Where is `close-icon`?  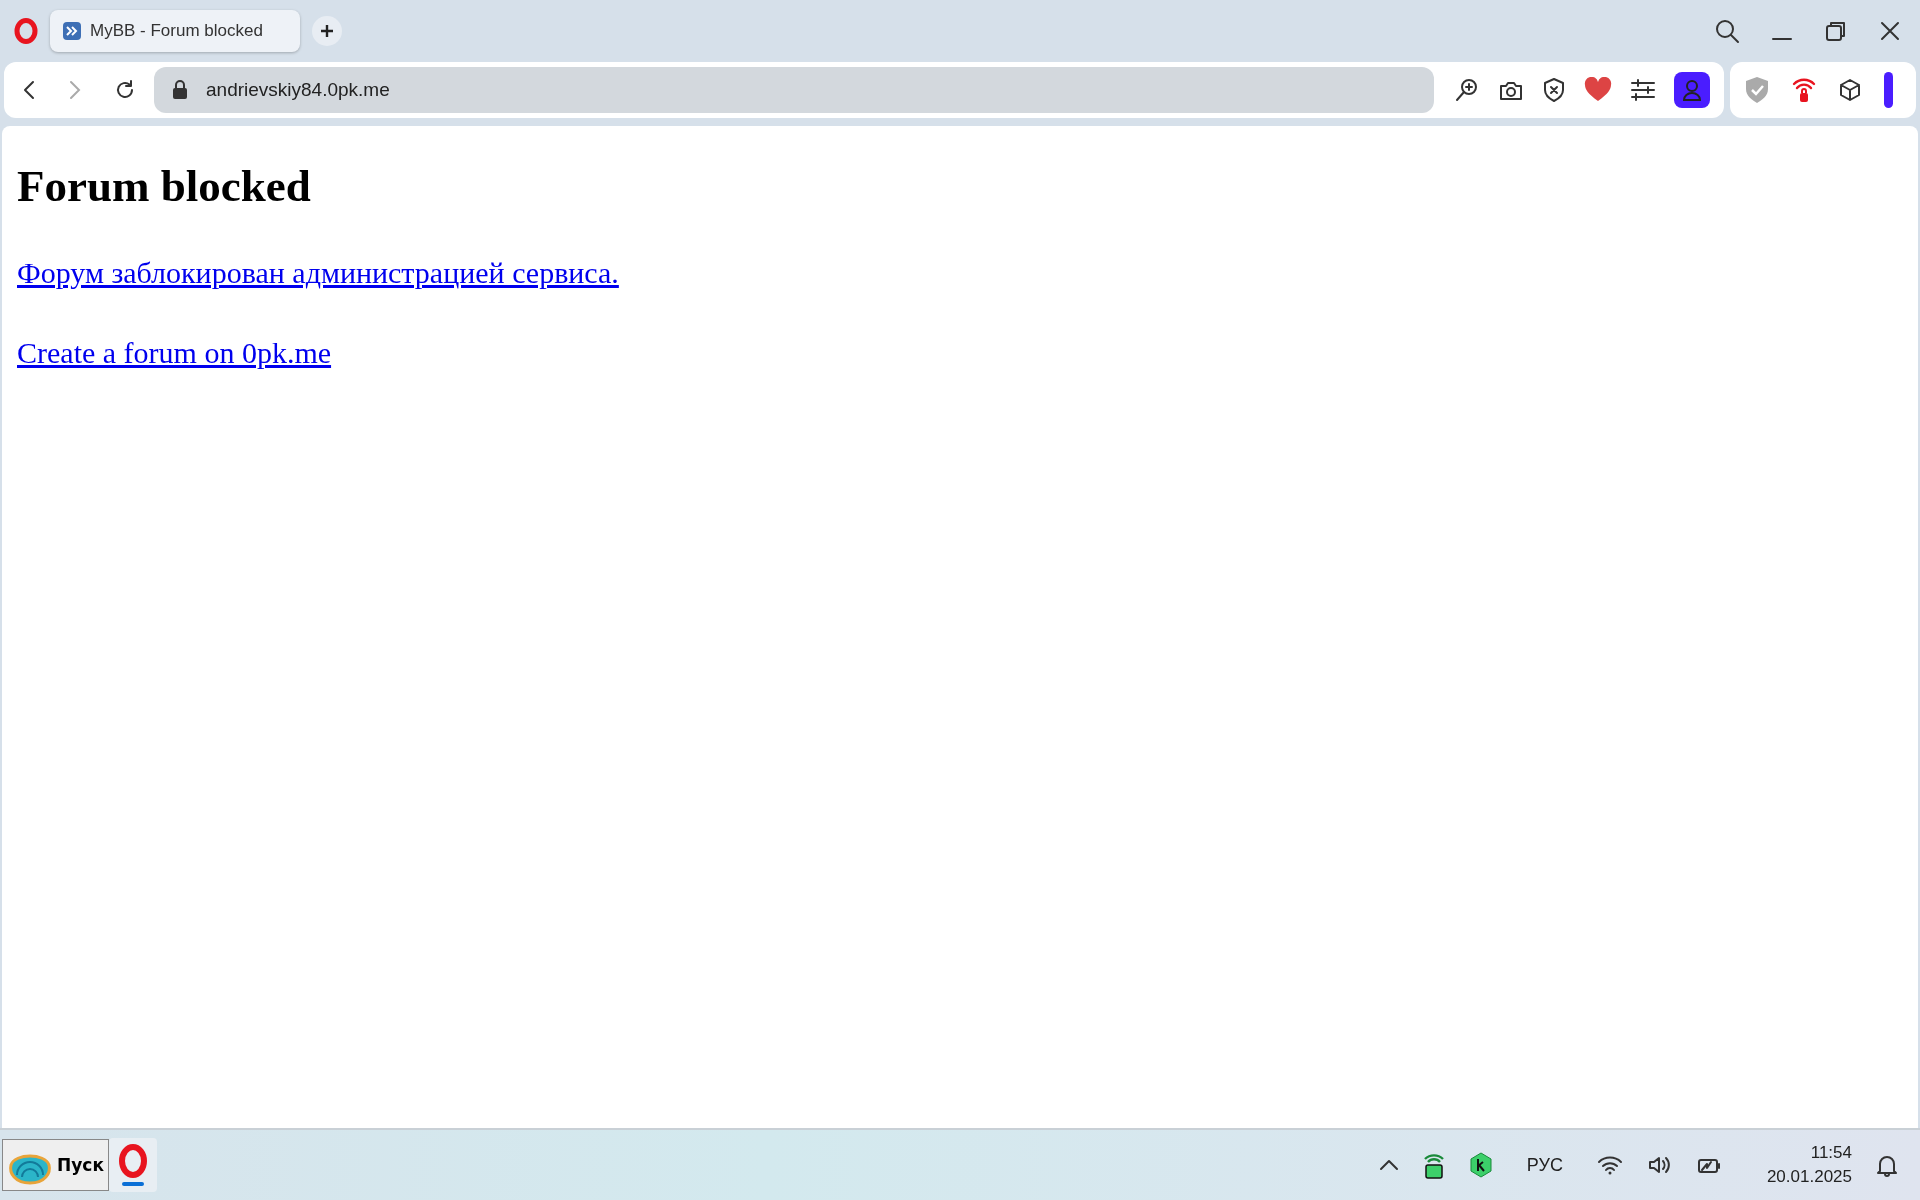
close-icon is located at coordinates (1890, 31).